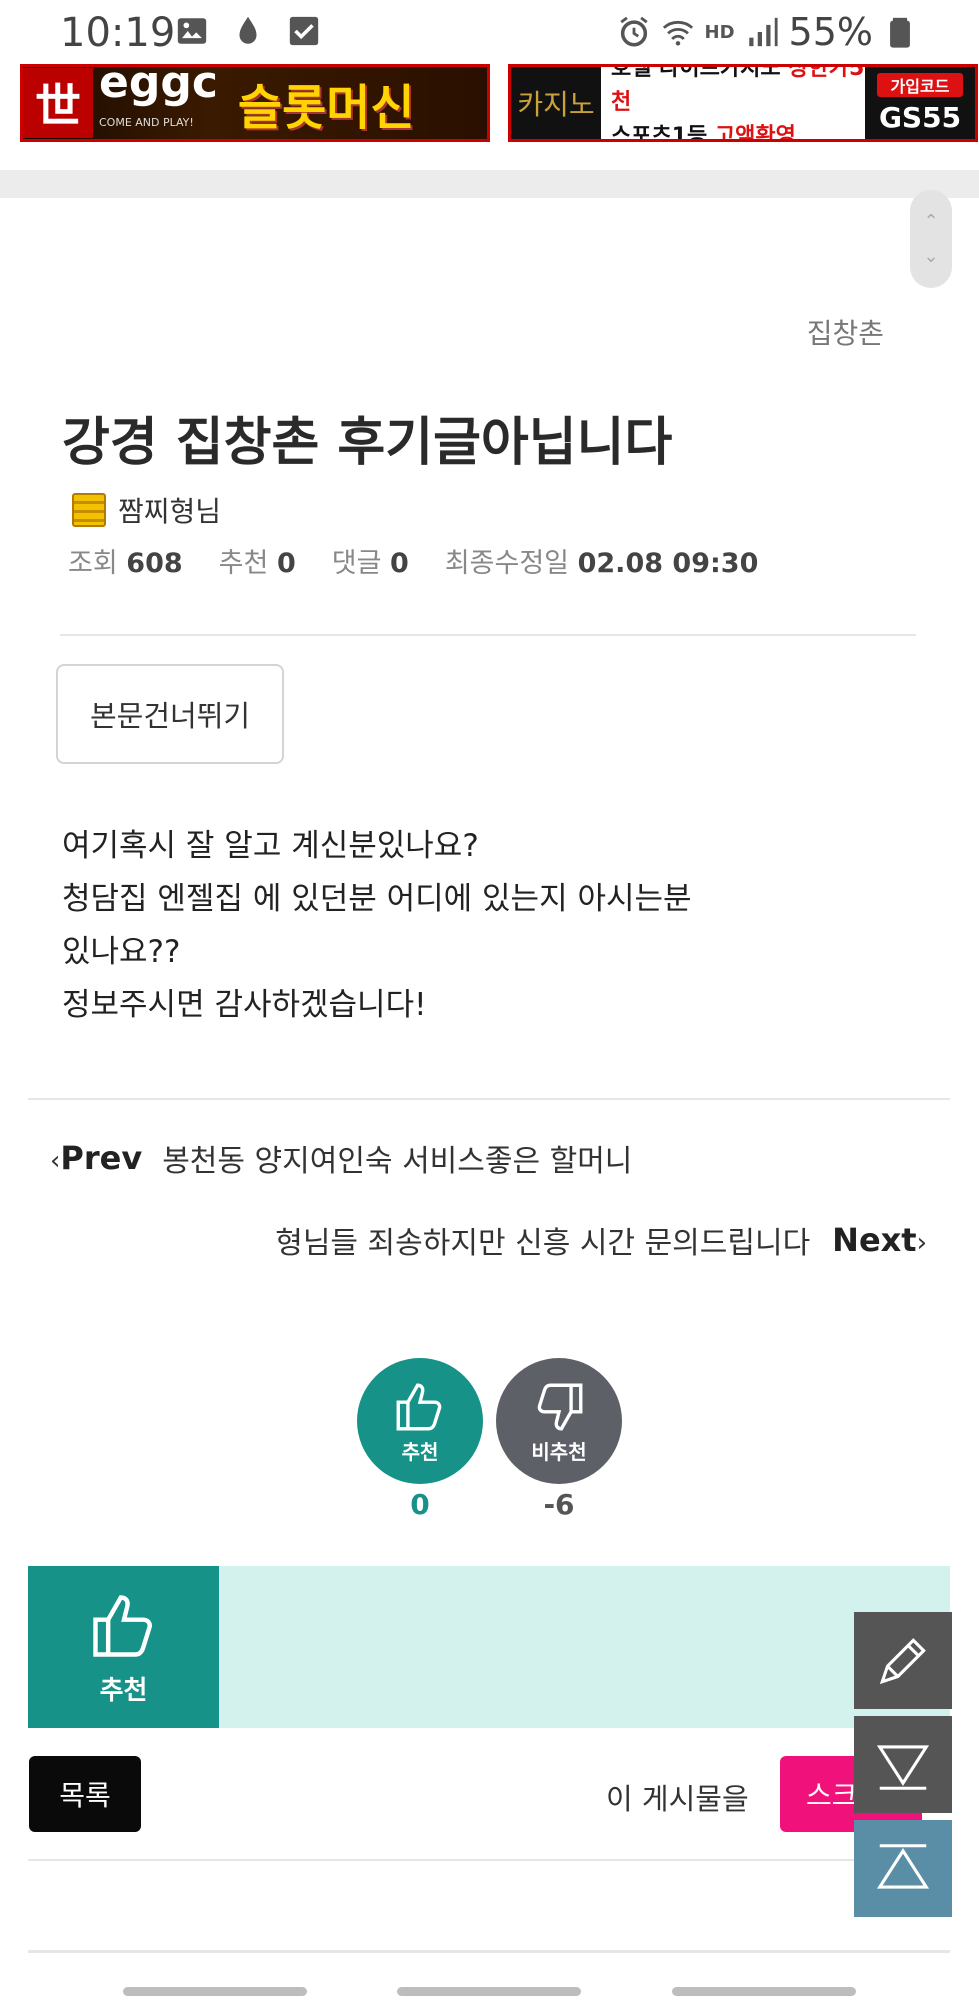 Image resolution: width=979 pixels, height=2013 pixels. What do you see at coordinates (248, 30) in the screenshot?
I see `water-drop-icon` at bounding box center [248, 30].